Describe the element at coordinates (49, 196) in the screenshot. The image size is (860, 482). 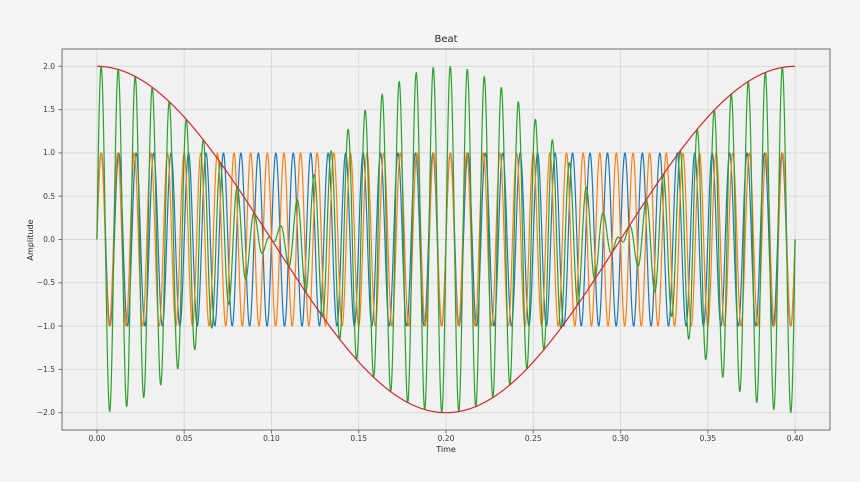
I see `y-tick-label: 0.5` at that location.